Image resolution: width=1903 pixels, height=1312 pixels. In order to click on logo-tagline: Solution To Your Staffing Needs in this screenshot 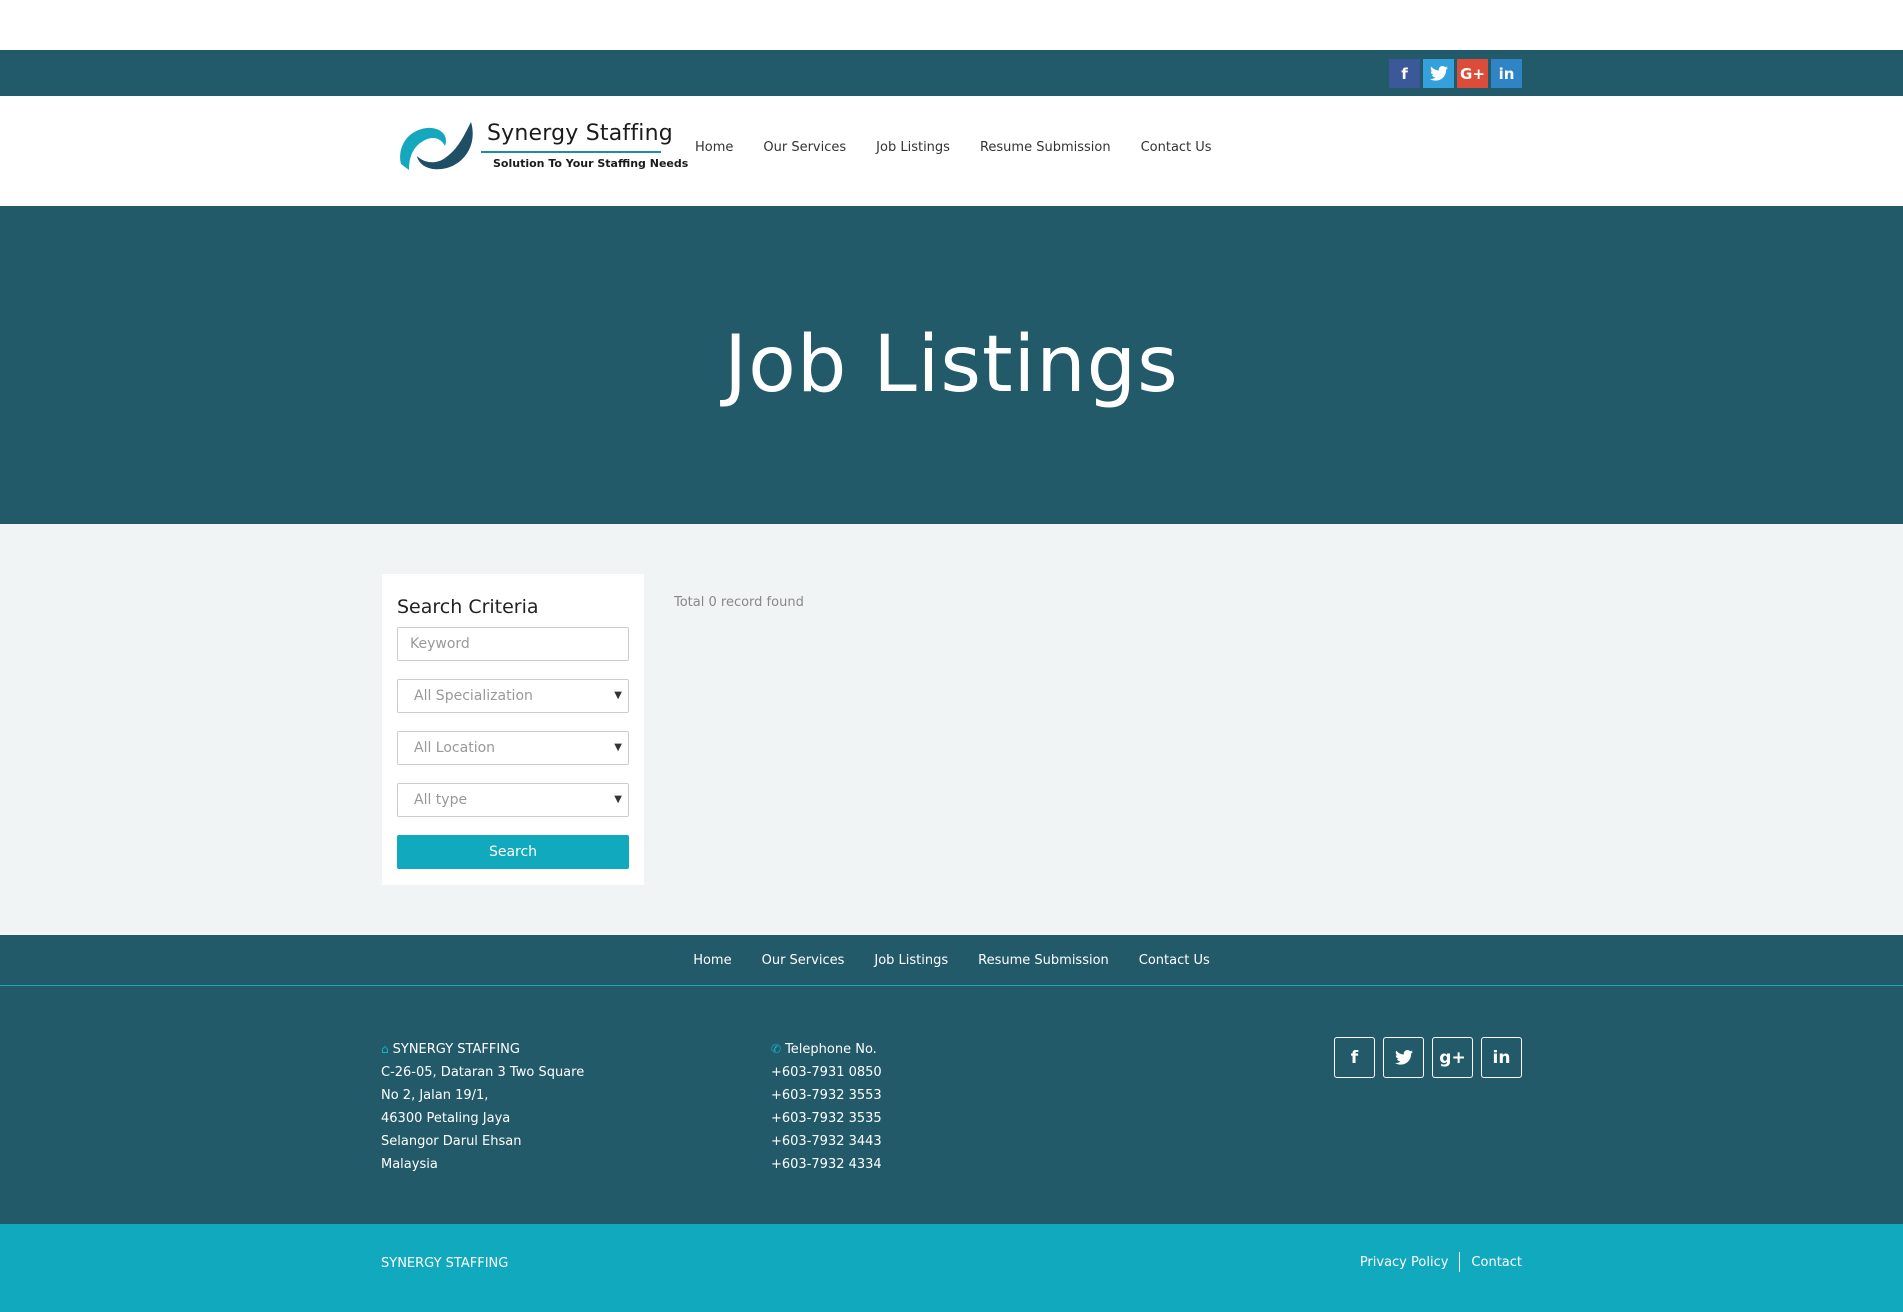, I will do `click(591, 163)`.